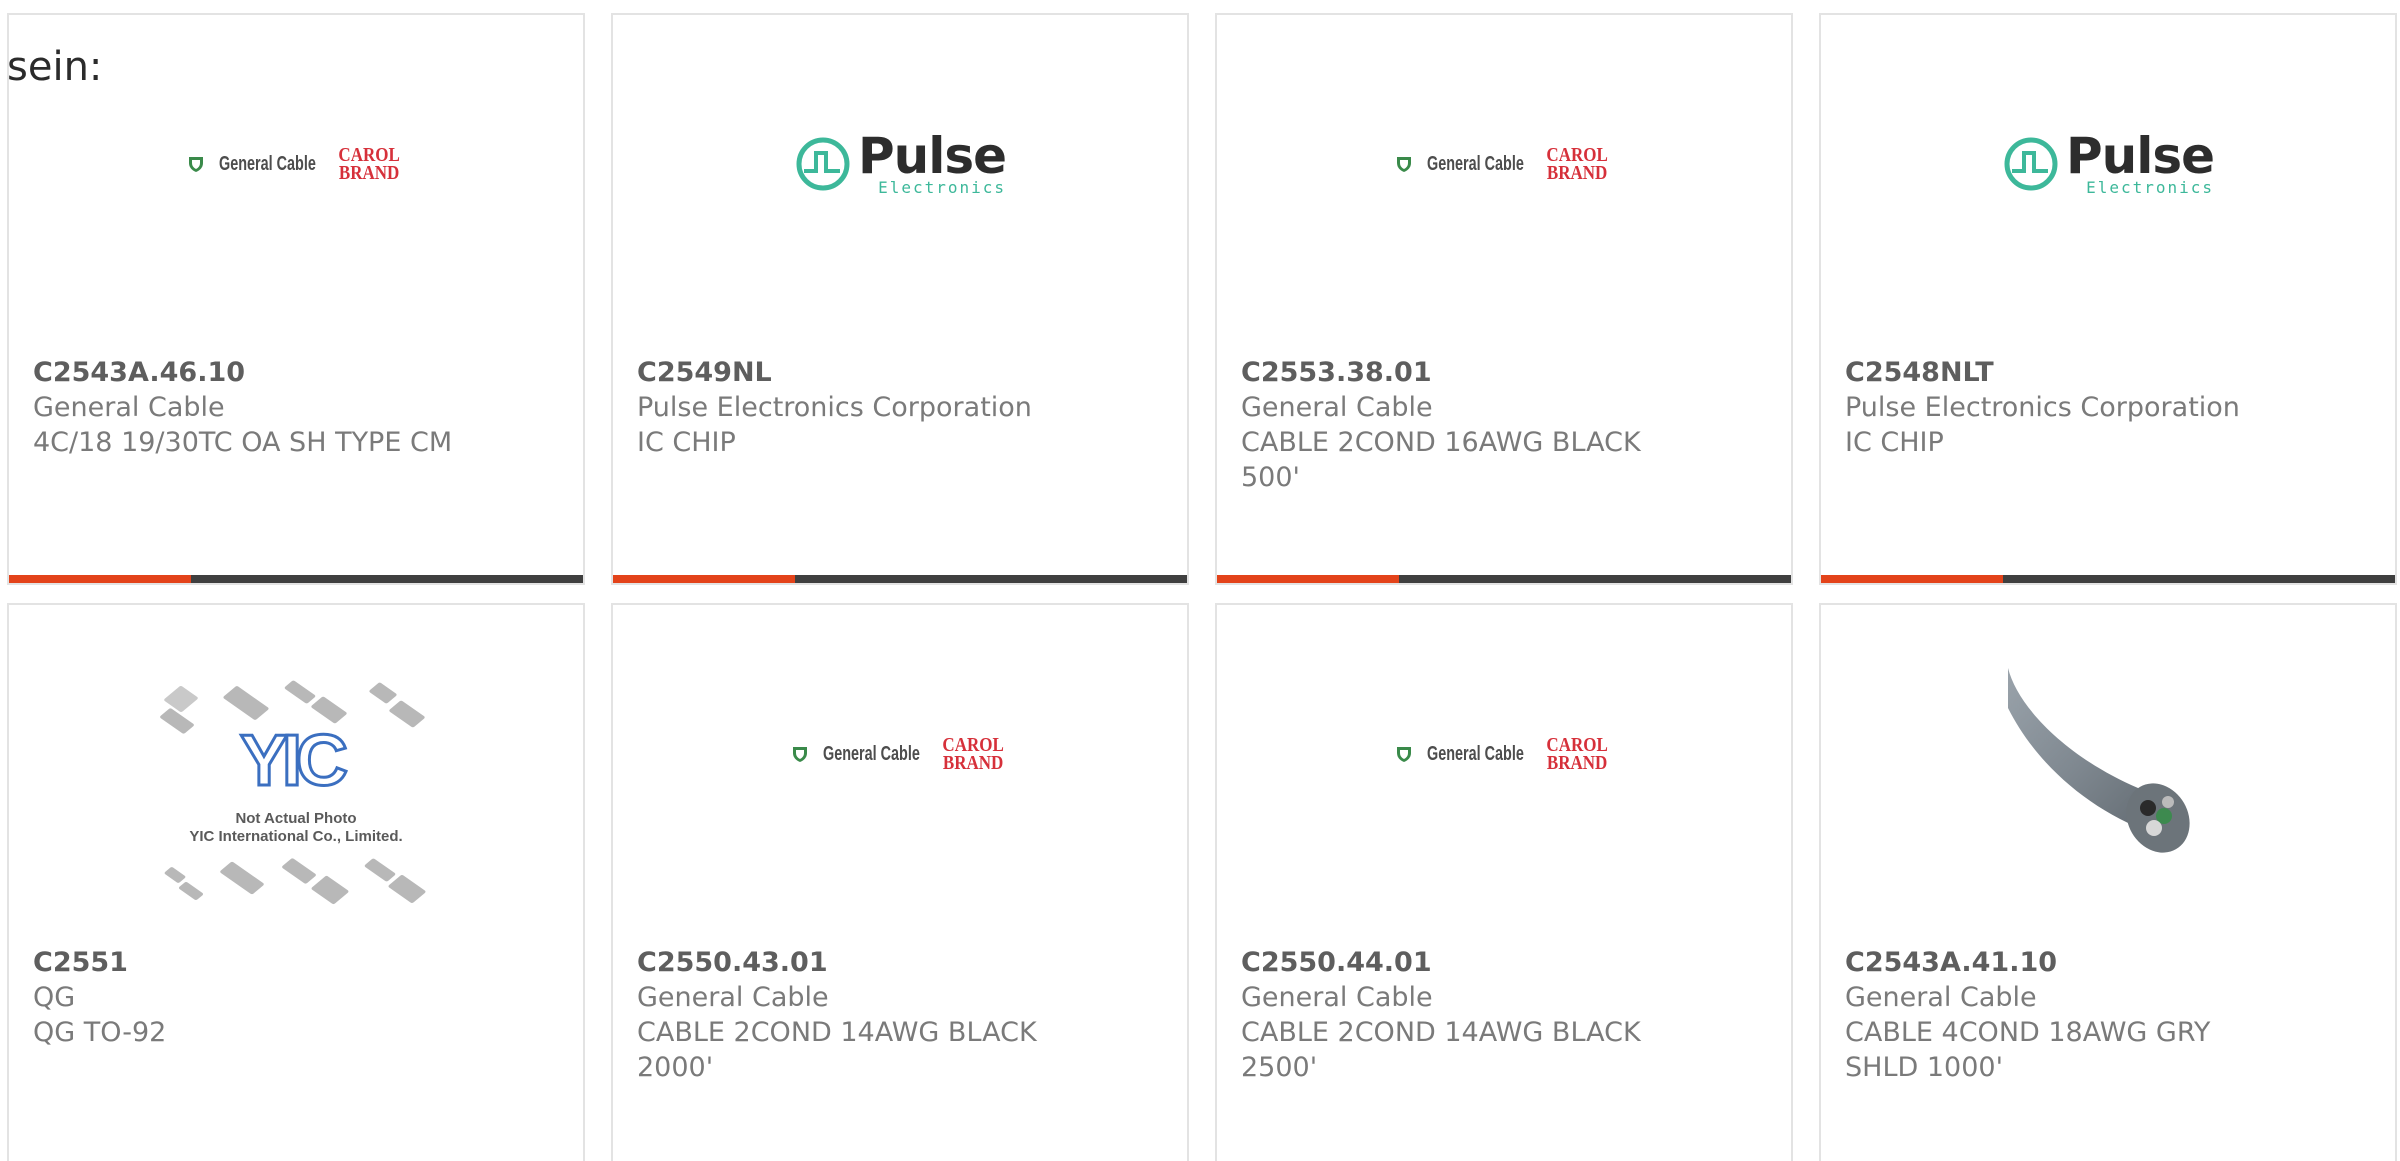 This screenshot has width=2400, height=1161. What do you see at coordinates (837, 1050) in the screenshot?
I see `description: CABLE 2COND 14AWG BLACK 2000'` at bounding box center [837, 1050].